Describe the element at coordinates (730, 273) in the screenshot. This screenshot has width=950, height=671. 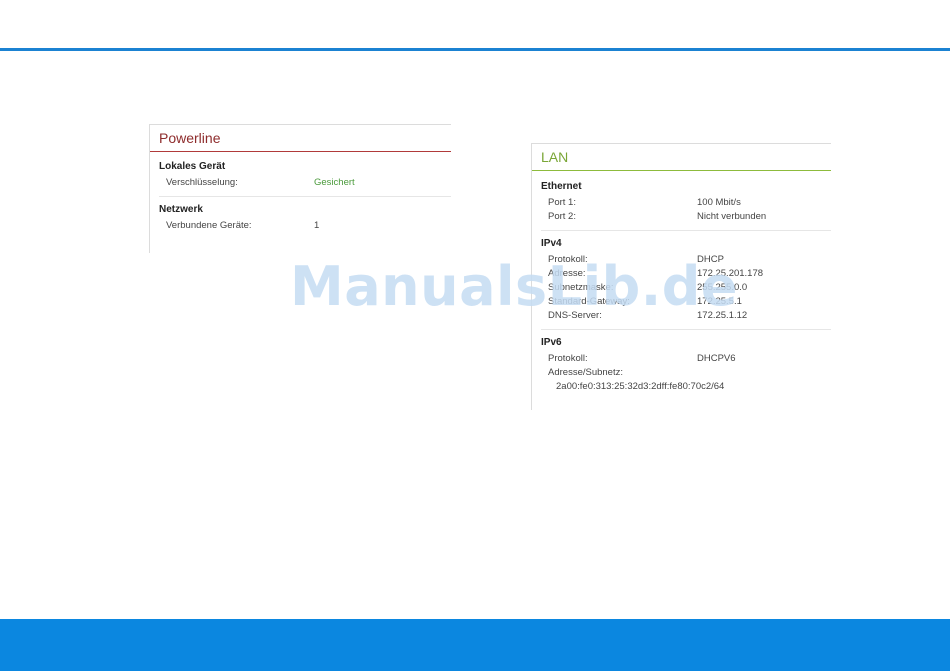
I see `ipv4-address-value: 172.25.201.178` at that location.